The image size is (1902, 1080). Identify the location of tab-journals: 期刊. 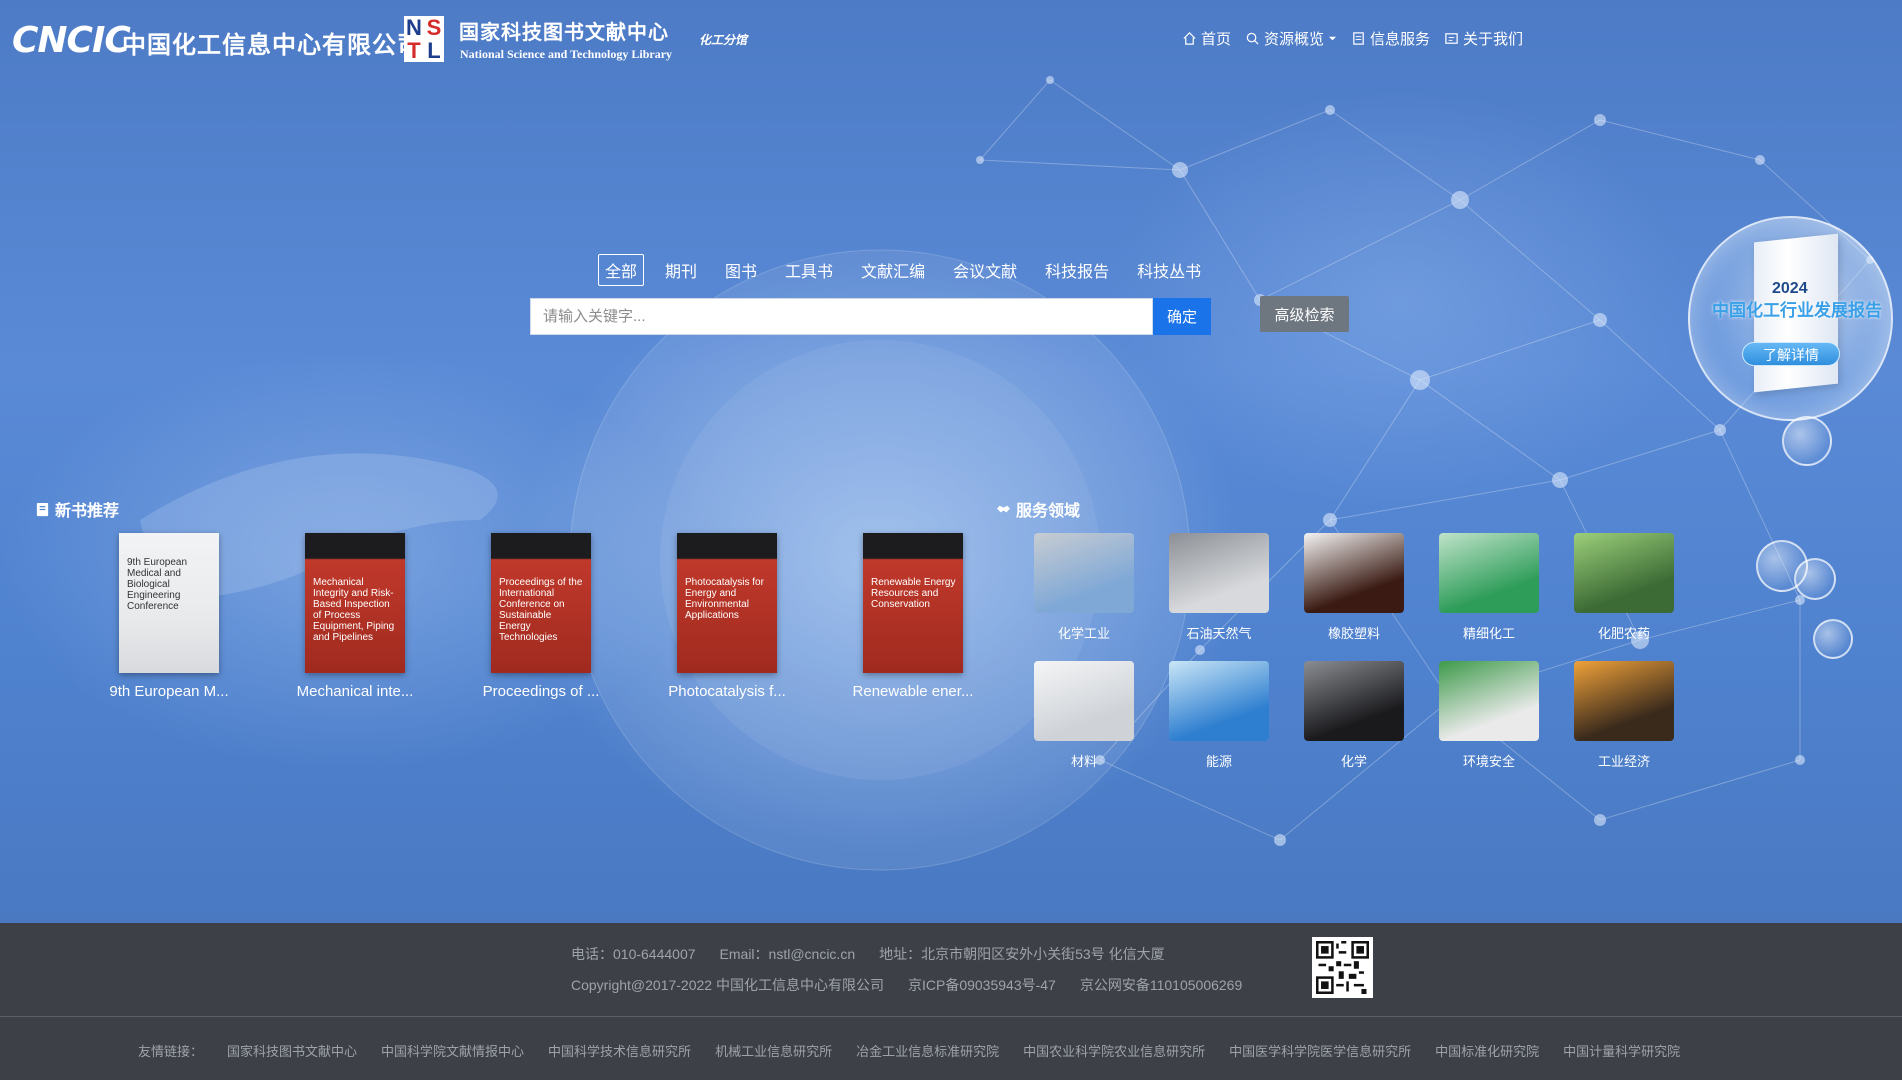
(681, 270).